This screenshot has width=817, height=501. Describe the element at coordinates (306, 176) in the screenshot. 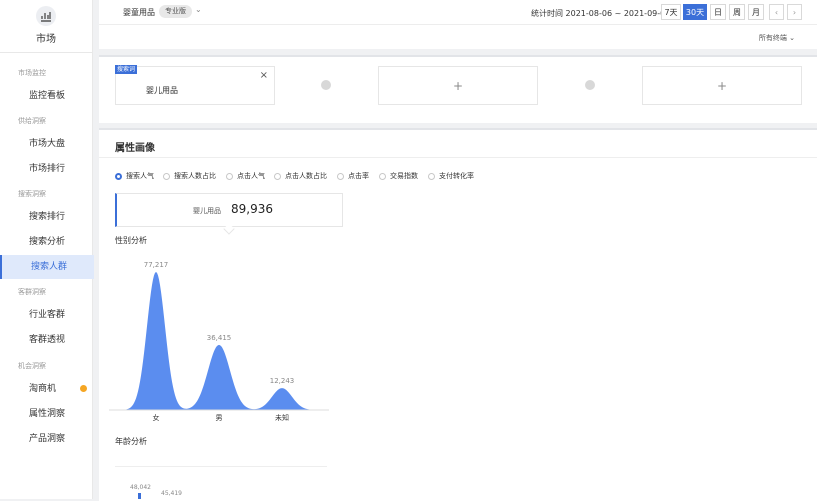

I see `radio-label: 点击人数占比` at that location.